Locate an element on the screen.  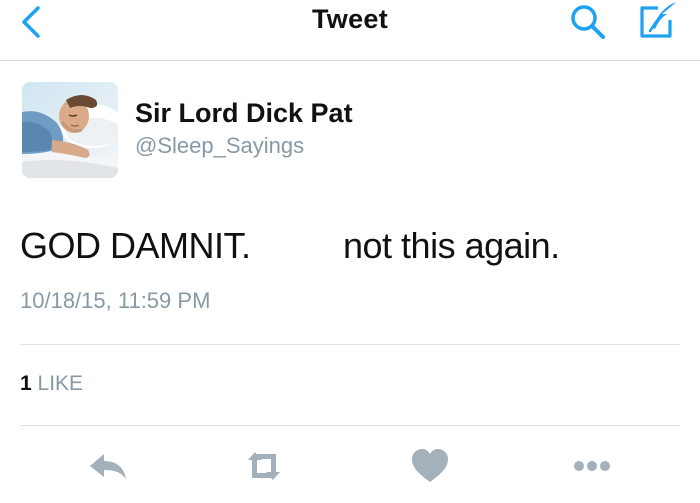
reply-icon is located at coordinates (108, 466).